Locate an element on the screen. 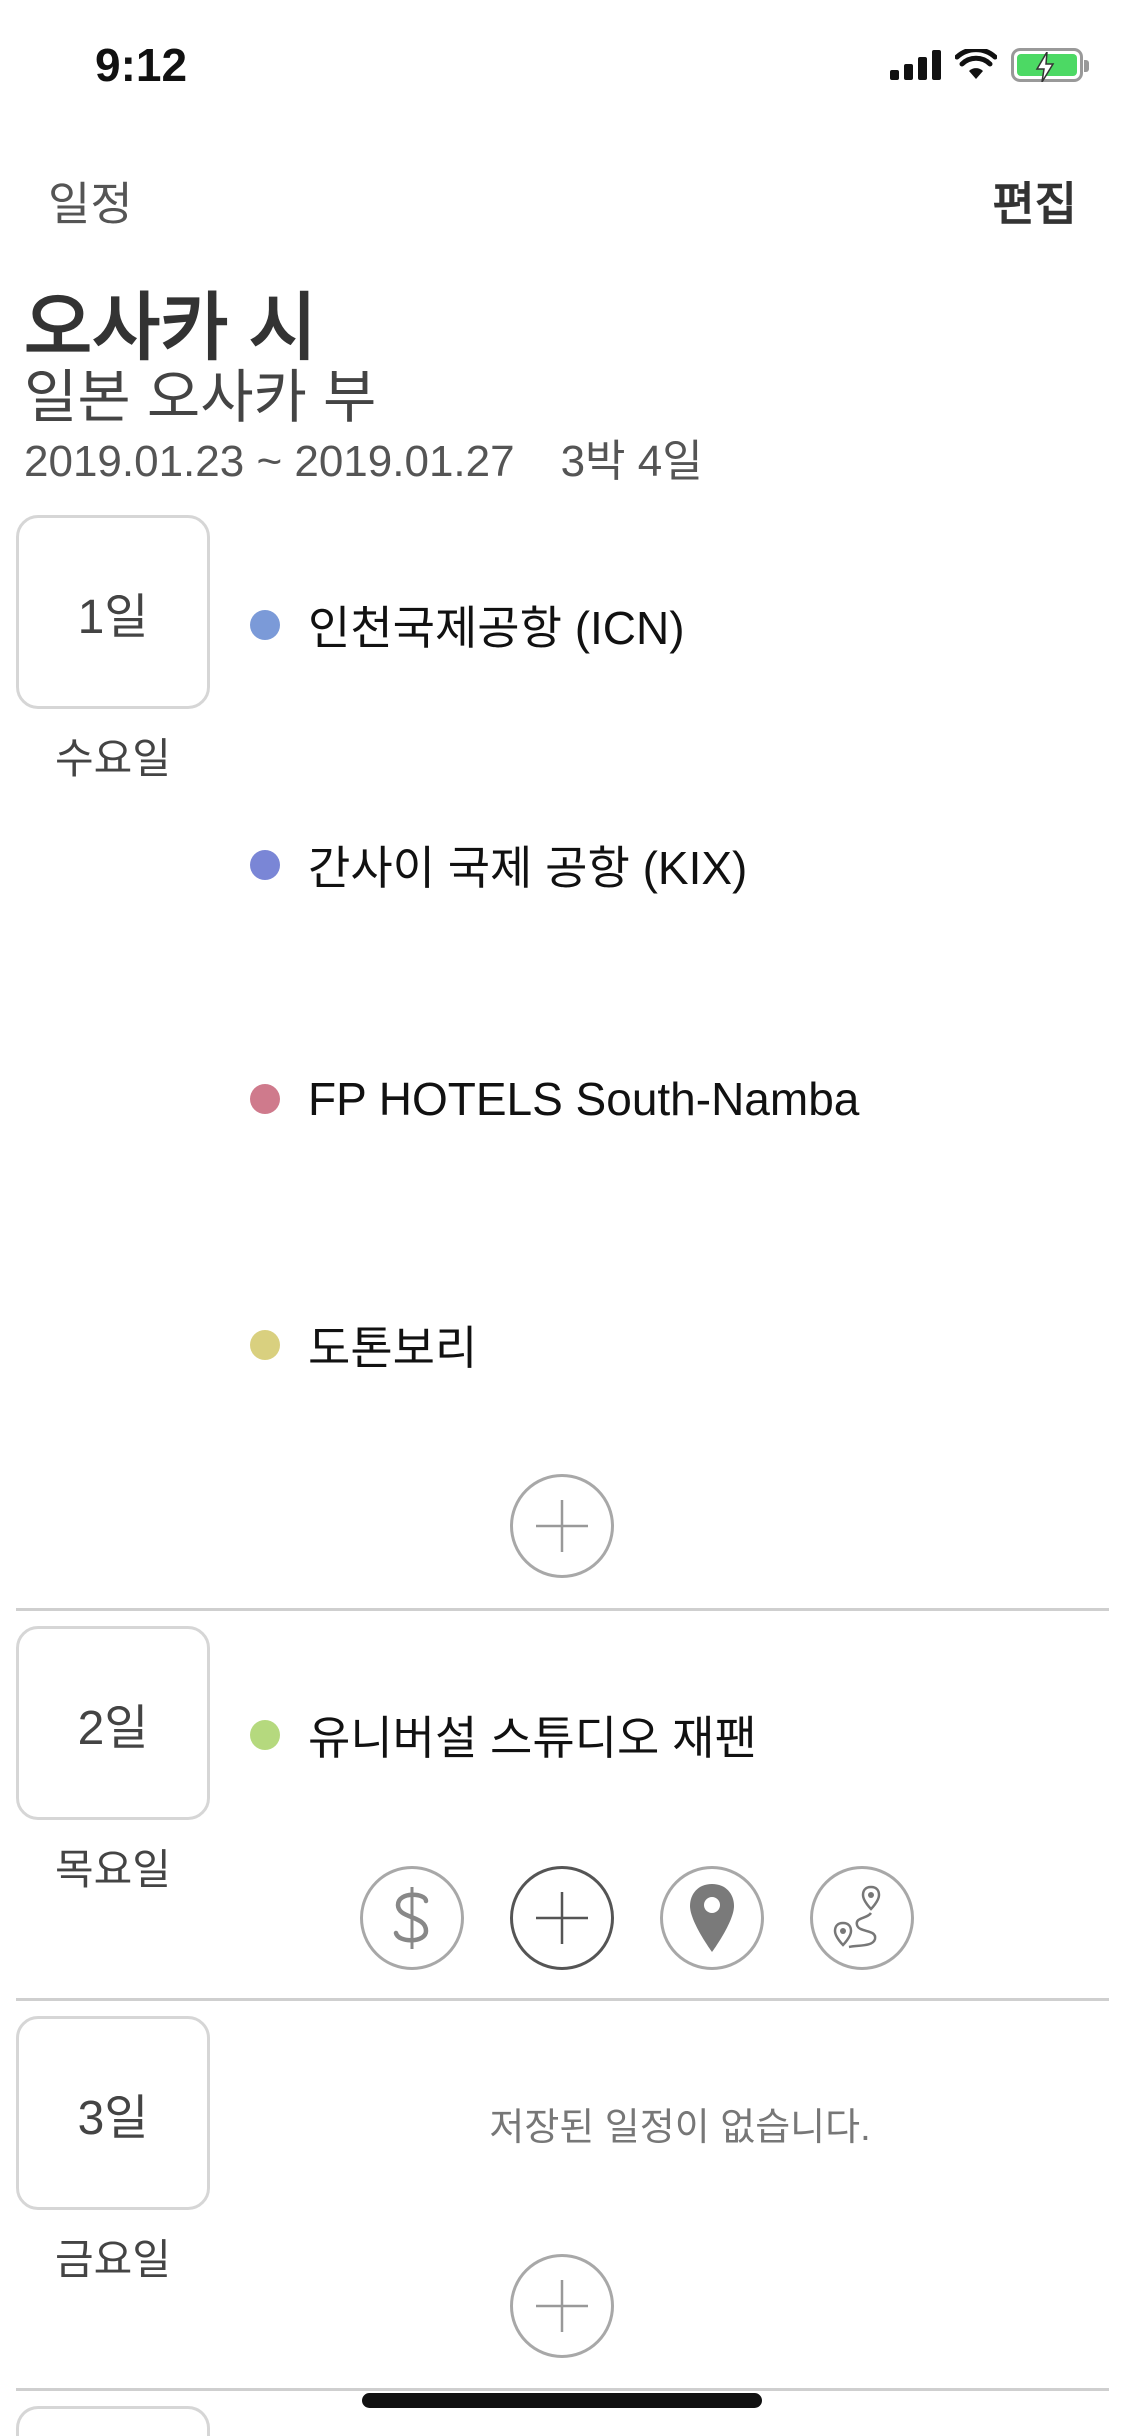 The height and width of the screenshot is (2436, 1125). expense-button is located at coordinates (412, 1918).